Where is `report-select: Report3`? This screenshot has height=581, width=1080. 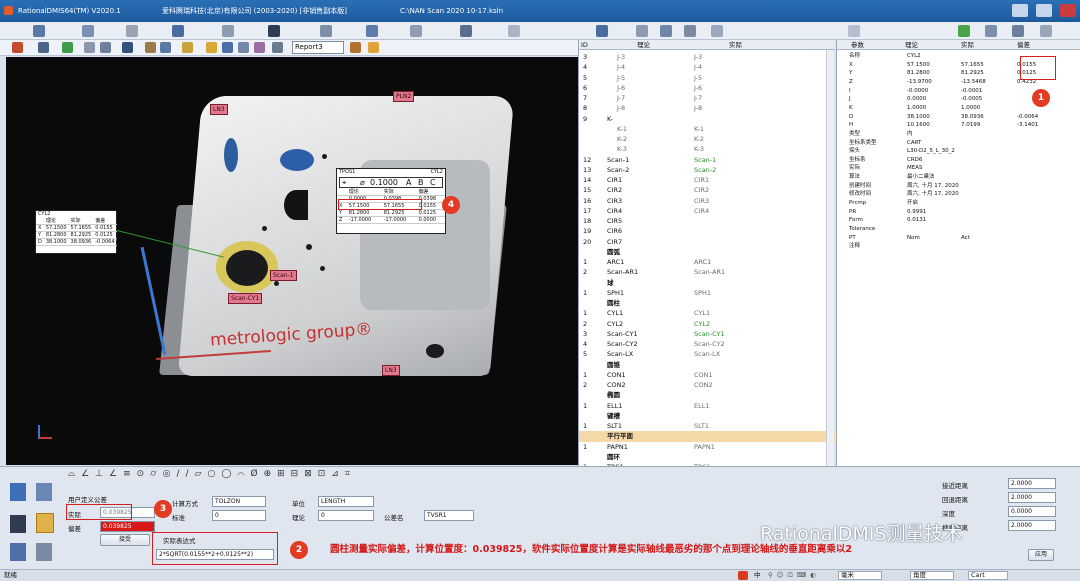 report-select: Report3 is located at coordinates (318, 47).